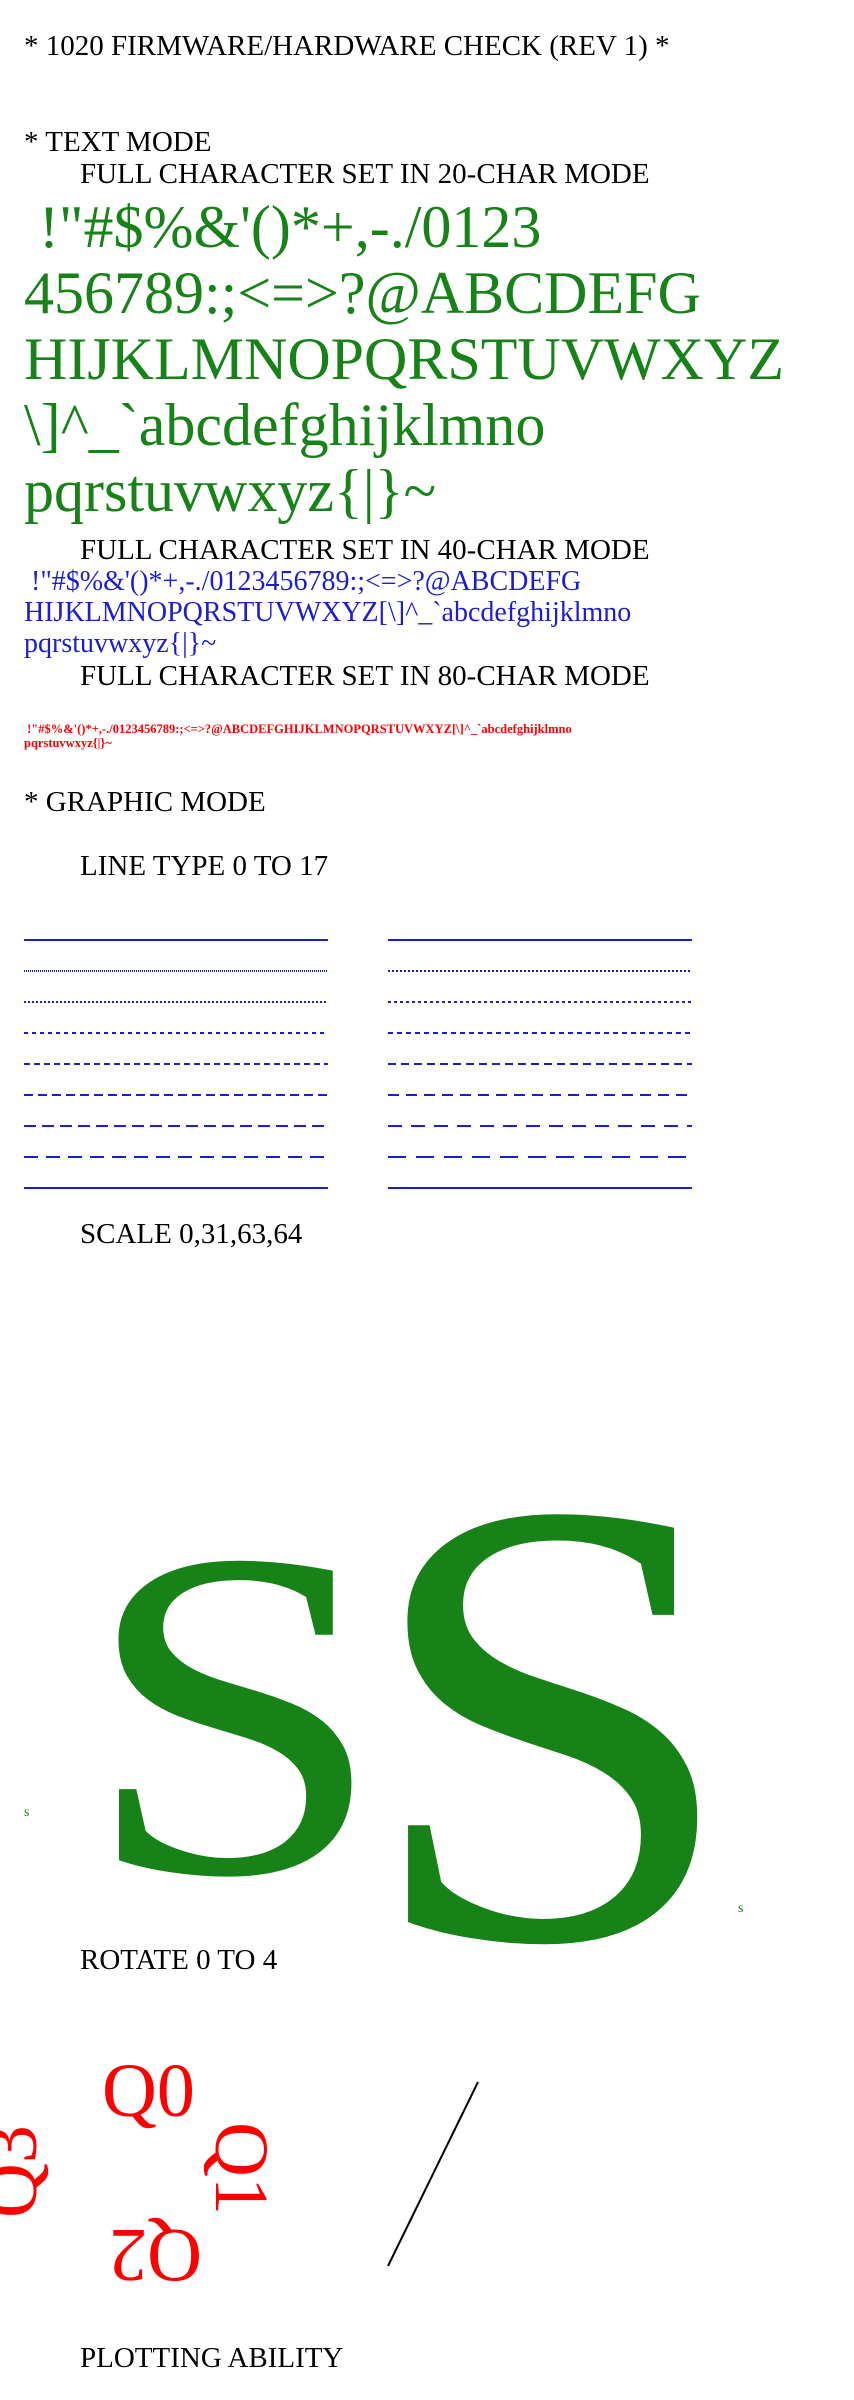 Image resolution: width=854 pixels, height=2400 pixels. Describe the element at coordinates (433, 2174) in the screenshot. I see `rotate-line` at that location.